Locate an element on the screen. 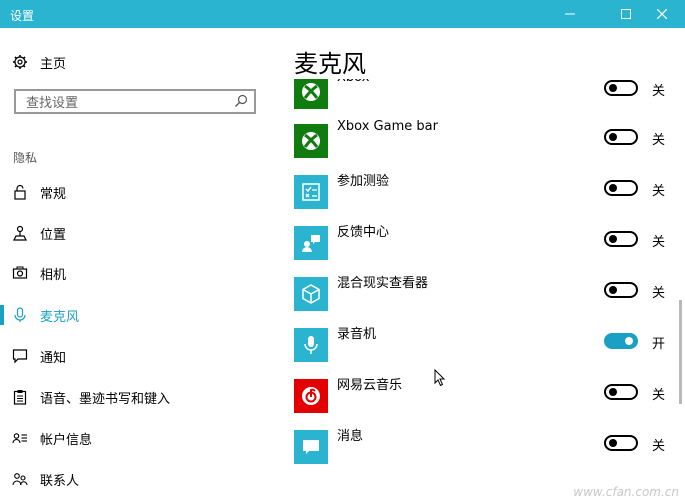 The image size is (685, 503). sidebar-item-general: 常规 is located at coordinates (138, 192).